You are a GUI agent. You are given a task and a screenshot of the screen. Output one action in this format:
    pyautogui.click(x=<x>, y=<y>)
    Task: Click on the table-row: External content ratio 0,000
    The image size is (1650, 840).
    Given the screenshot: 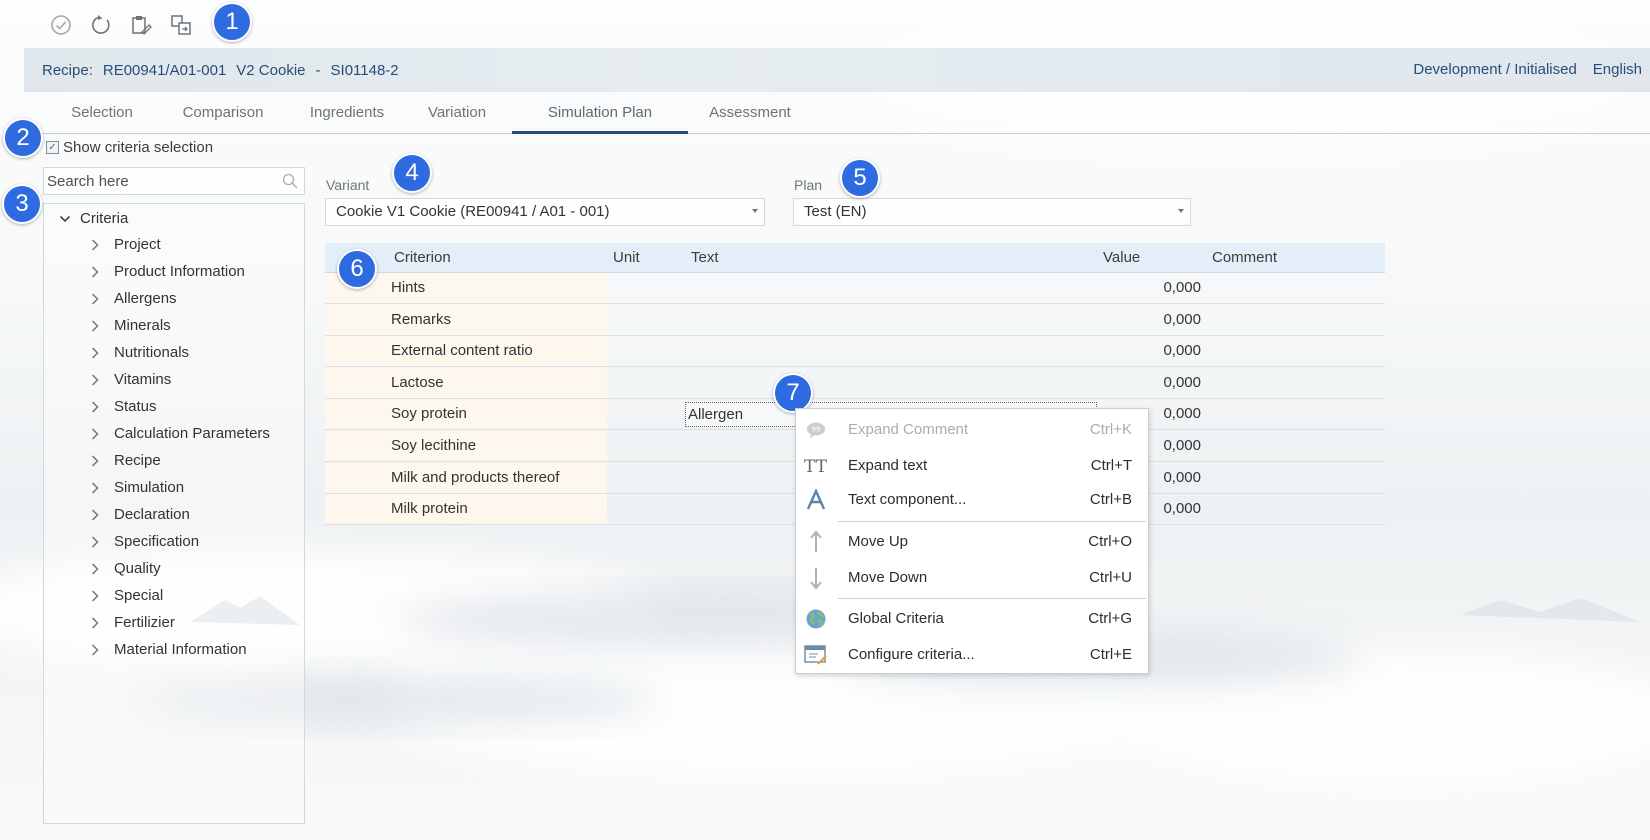 What is the action you would take?
    pyautogui.click(x=855, y=352)
    